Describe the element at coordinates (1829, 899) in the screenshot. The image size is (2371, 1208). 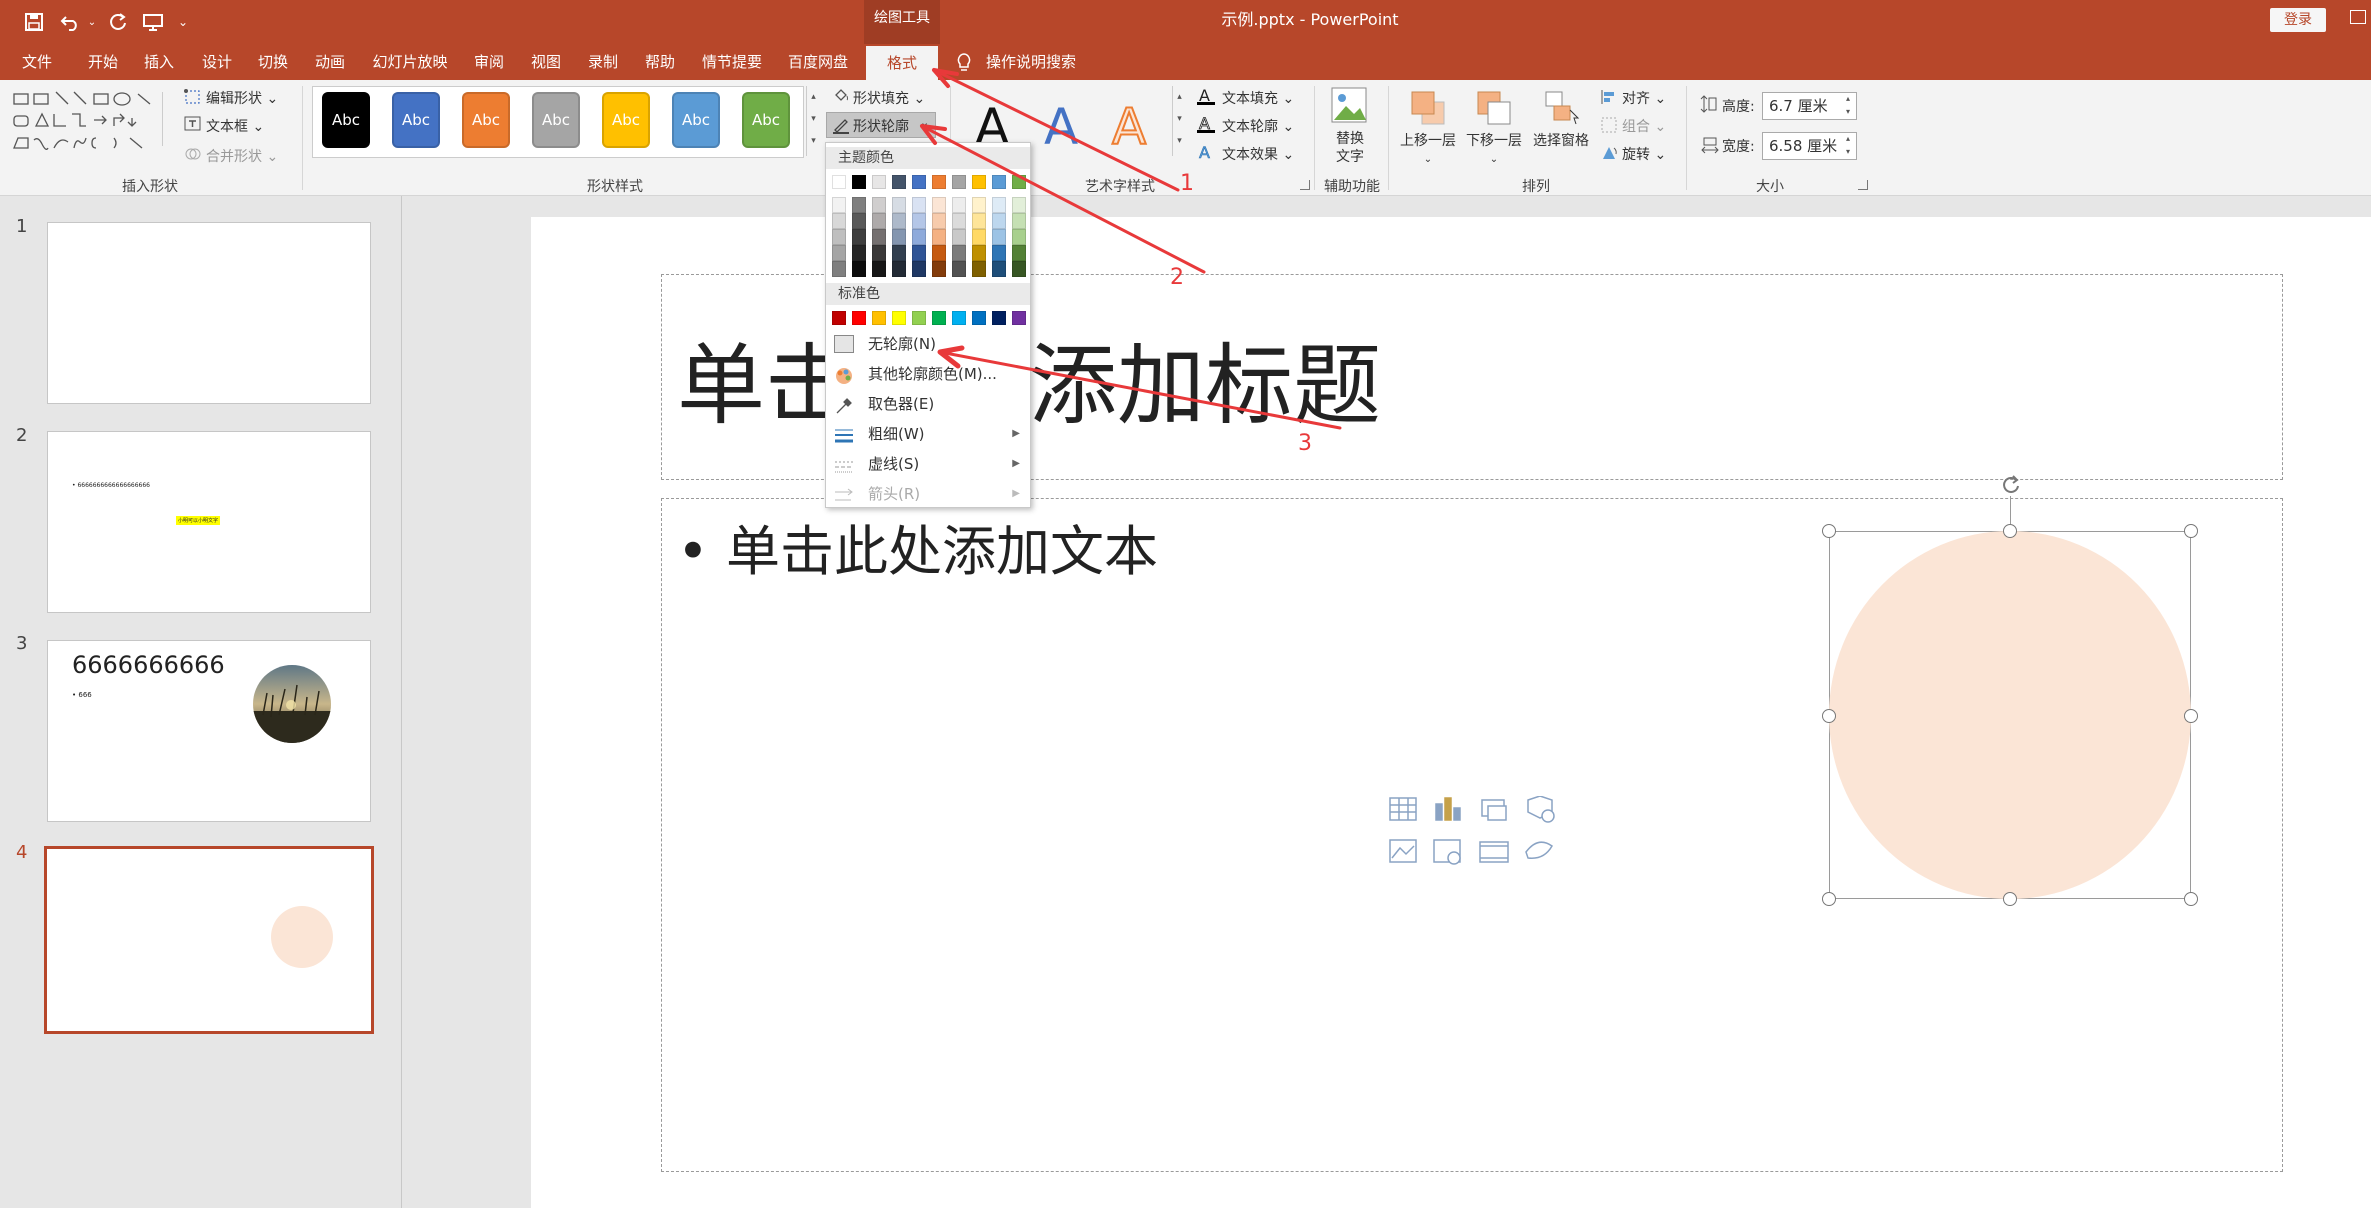
I see `resize-handle-bottom-left` at that location.